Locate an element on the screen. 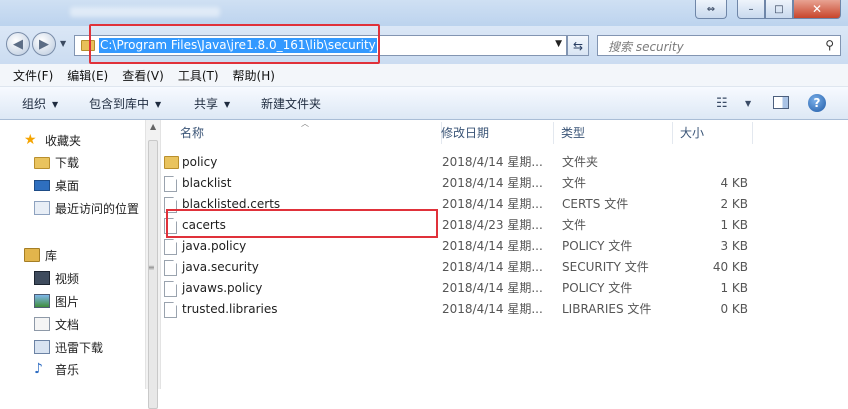  navigation-scrollbar: ▲ ≡ is located at coordinates (153, 264).